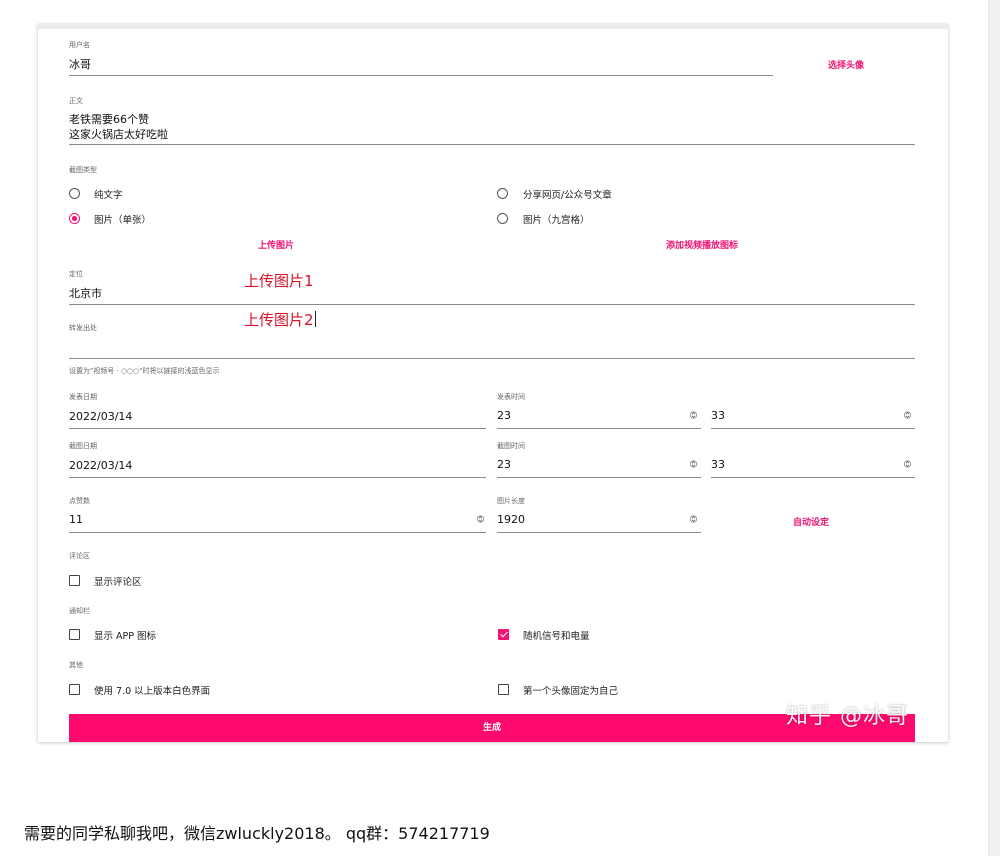  I want to click on capture-hour-underline, so click(599, 477).